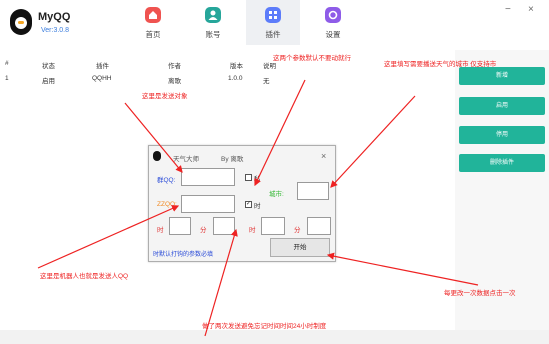  What do you see at coordinates (280, 133) in the screenshot?
I see `arrow-default-params` at bounding box center [280, 133].